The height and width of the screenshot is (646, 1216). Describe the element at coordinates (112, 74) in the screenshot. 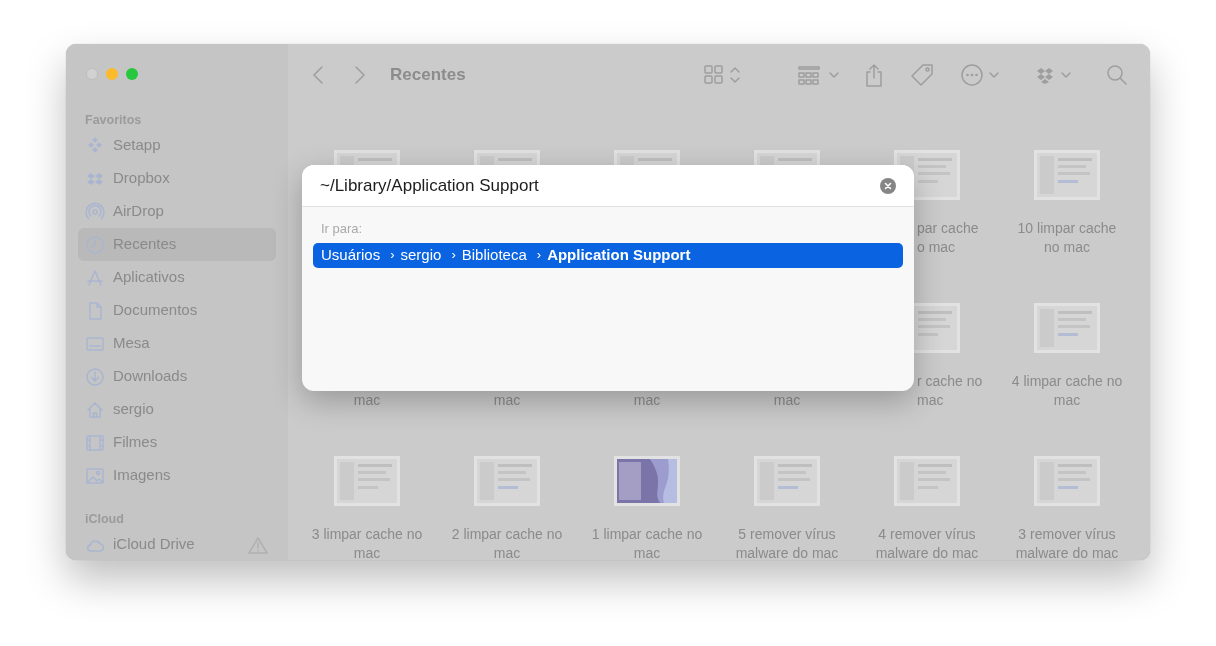

I see `minimize-button` at that location.